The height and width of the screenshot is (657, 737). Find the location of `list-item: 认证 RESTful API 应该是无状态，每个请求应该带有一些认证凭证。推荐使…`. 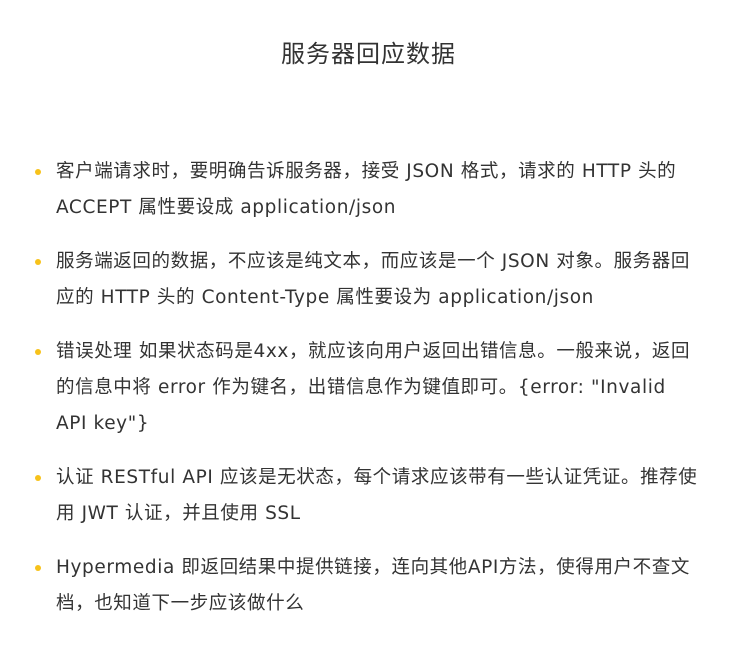

list-item: 认证 RESTful API 应该是无状态，每个请求应该带有一些认证凭证。推荐使… is located at coordinates (368, 496).